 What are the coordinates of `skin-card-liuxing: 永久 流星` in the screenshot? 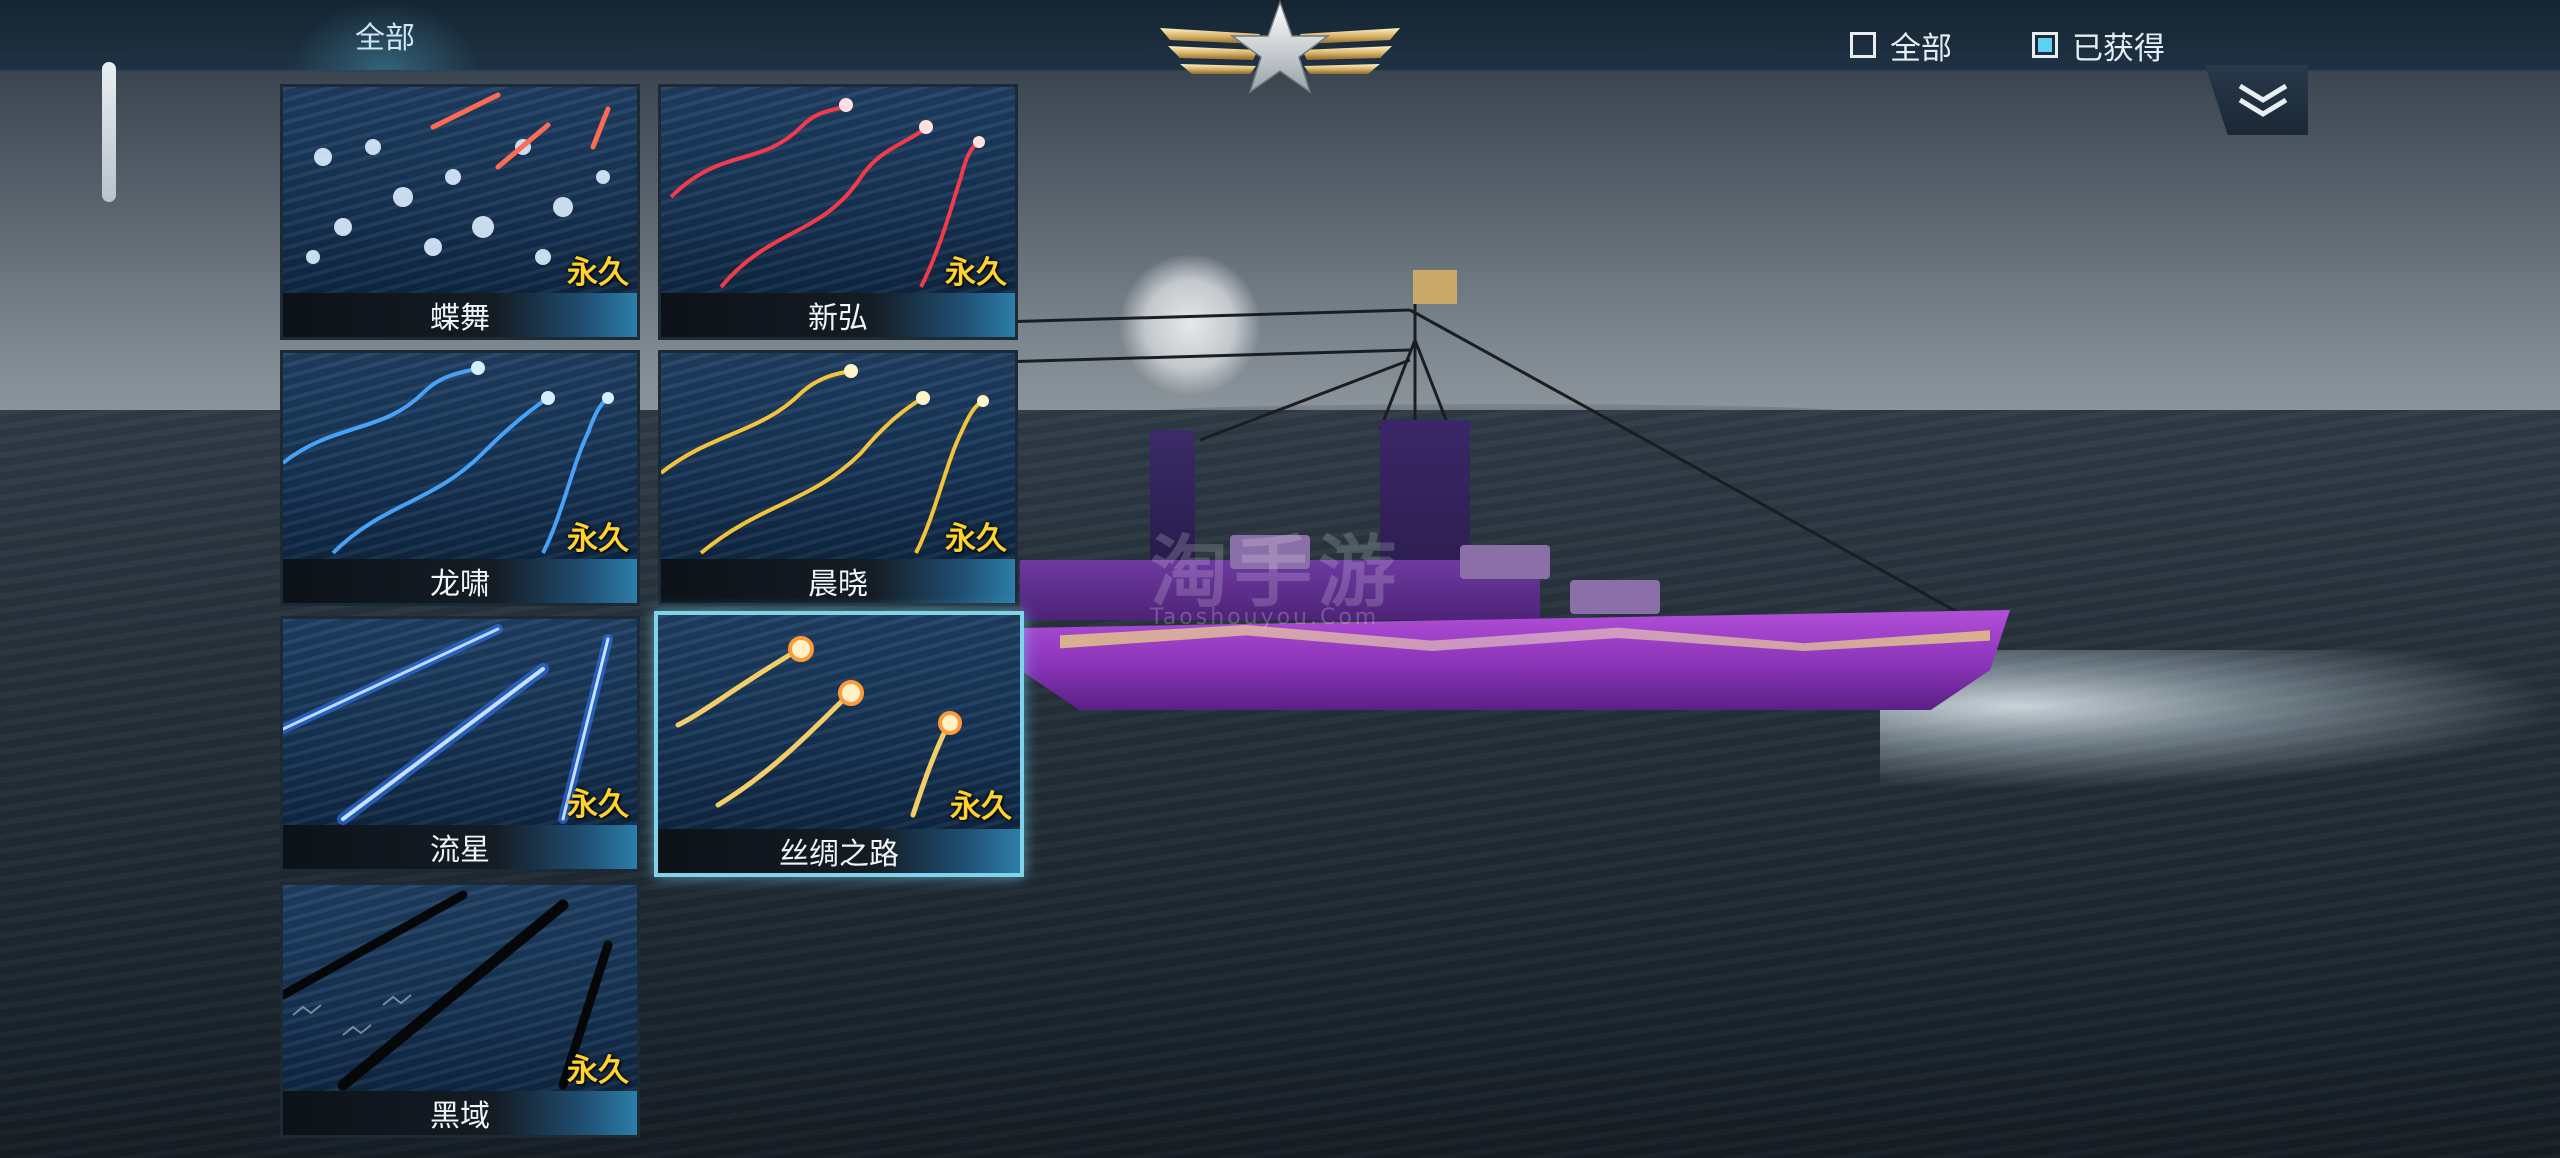 It's located at (460, 744).